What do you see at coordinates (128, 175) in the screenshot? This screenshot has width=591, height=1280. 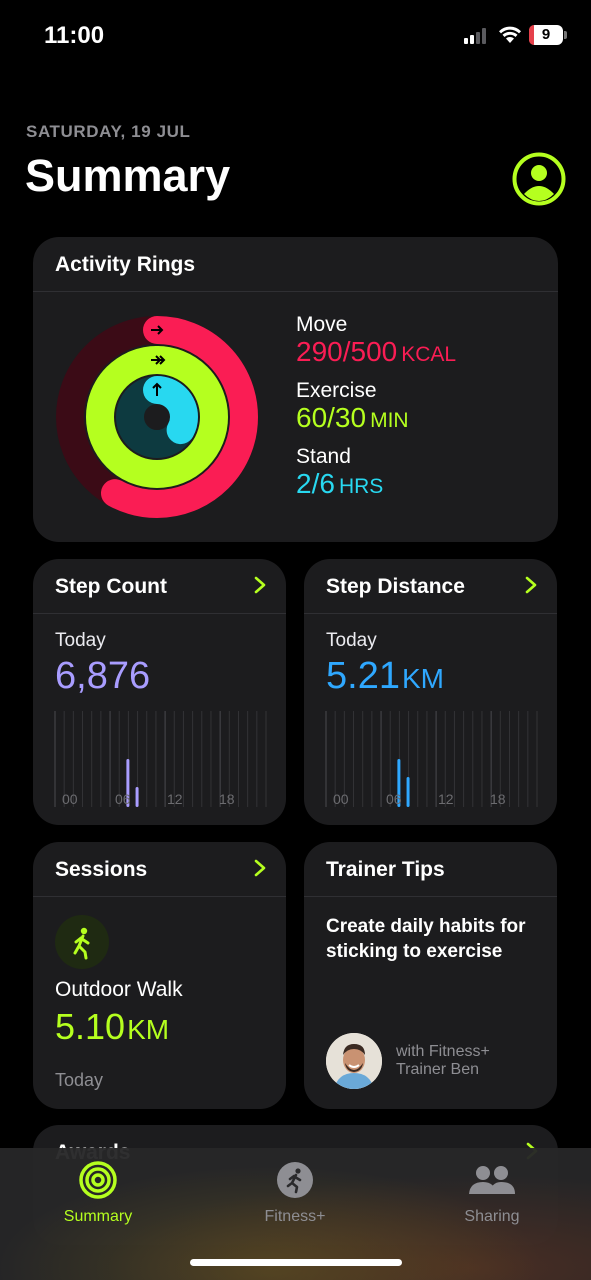 I see `page-title: Summary` at bounding box center [128, 175].